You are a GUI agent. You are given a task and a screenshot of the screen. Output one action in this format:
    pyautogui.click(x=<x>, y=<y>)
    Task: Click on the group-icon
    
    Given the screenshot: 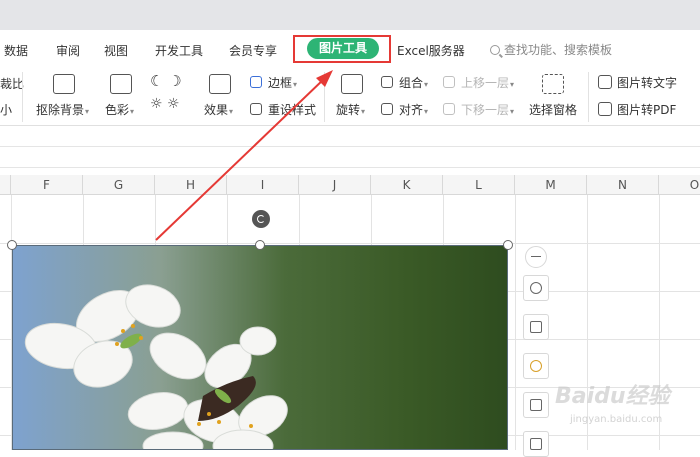 What is the action you would take?
    pyautogui.click(x=387, y=82)
    